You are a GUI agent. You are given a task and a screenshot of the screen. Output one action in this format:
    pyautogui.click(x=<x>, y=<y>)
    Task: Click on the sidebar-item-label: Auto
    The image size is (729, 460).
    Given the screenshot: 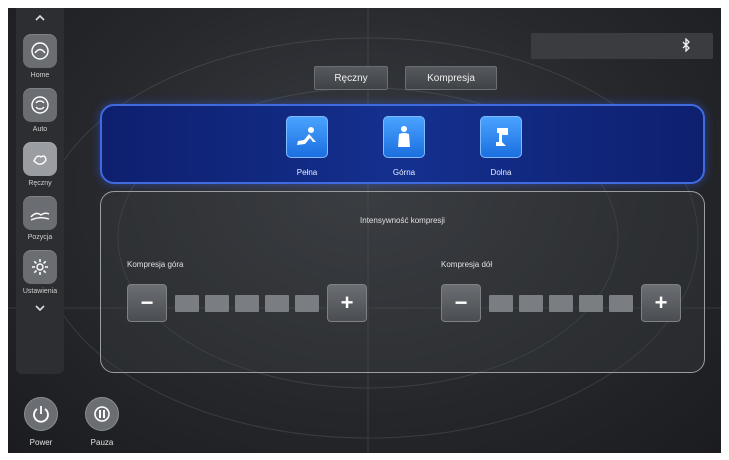 What is the action you would take?
    pyautogui.click(x=40, y=129)
    